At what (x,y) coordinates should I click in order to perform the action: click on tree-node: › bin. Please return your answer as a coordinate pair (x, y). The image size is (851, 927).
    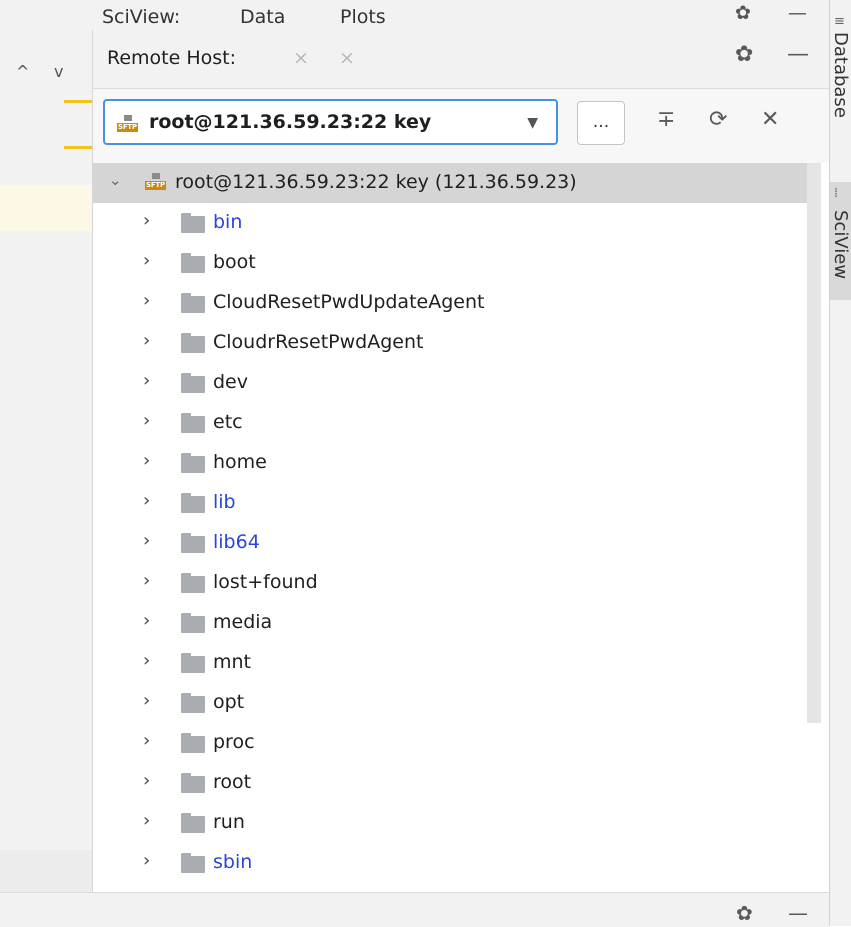
    Looking at the image, I should click on (451, 223).